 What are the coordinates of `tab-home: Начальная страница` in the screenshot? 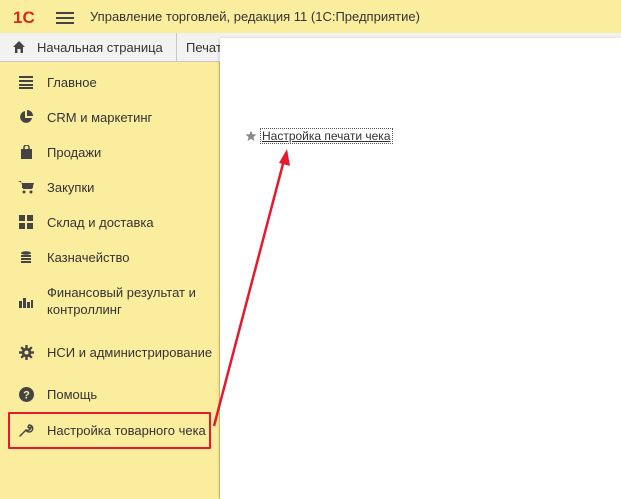 It's located at (88, 47).